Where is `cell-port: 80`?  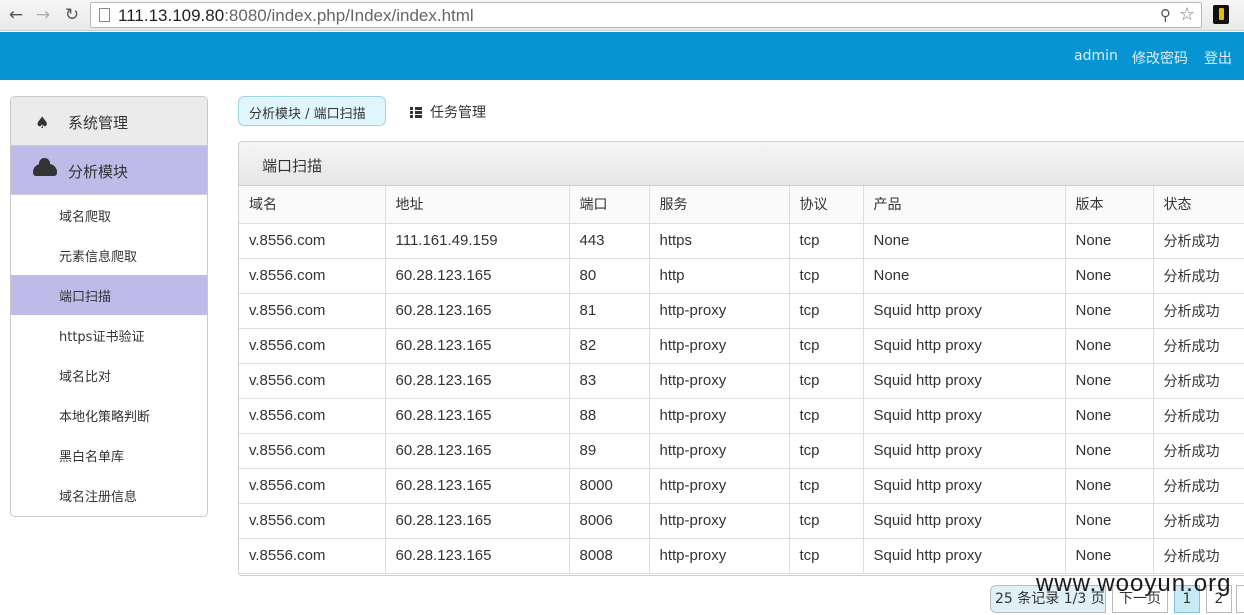
cell-port: 80 is located at coordinates (609, 276).